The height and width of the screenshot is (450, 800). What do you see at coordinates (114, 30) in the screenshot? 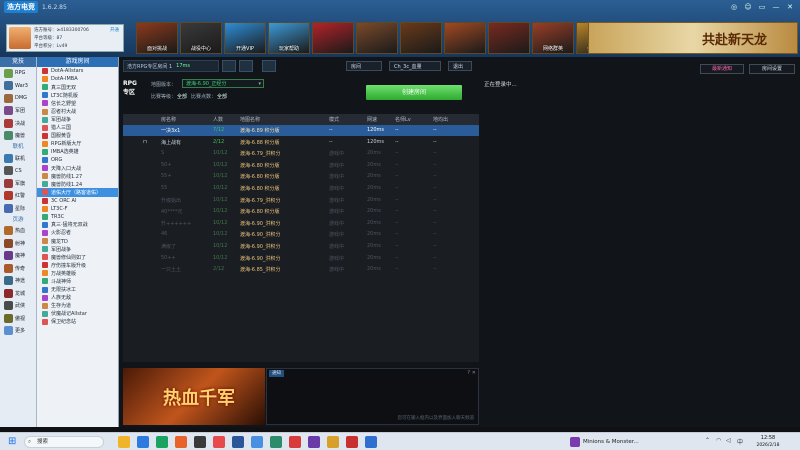
I see `vip-link: 开通` at bounding box center [114, 30].